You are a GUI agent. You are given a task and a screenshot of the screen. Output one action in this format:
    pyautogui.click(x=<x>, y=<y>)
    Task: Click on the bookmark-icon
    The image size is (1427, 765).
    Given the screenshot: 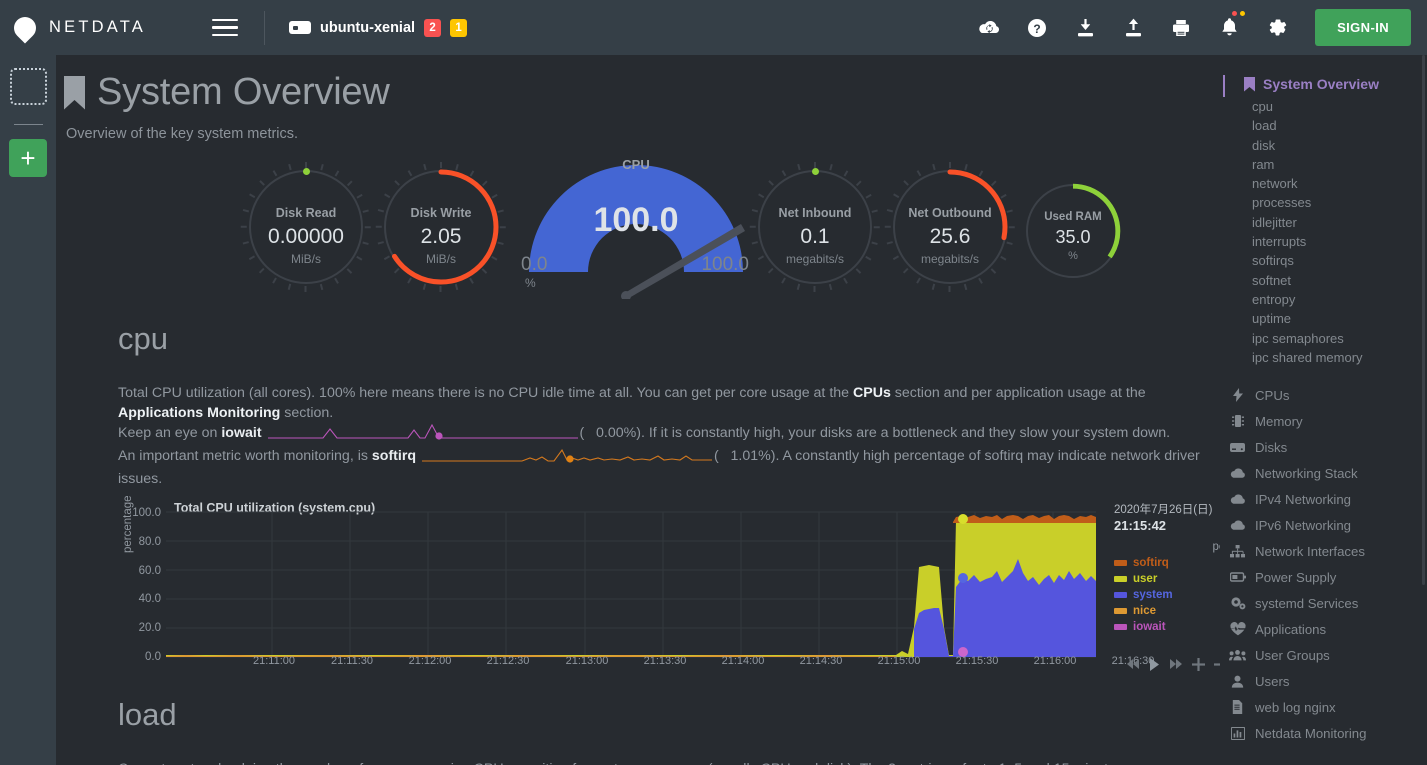 What is the action you would take?
    pyautogui.click(x=74, y=93)
    